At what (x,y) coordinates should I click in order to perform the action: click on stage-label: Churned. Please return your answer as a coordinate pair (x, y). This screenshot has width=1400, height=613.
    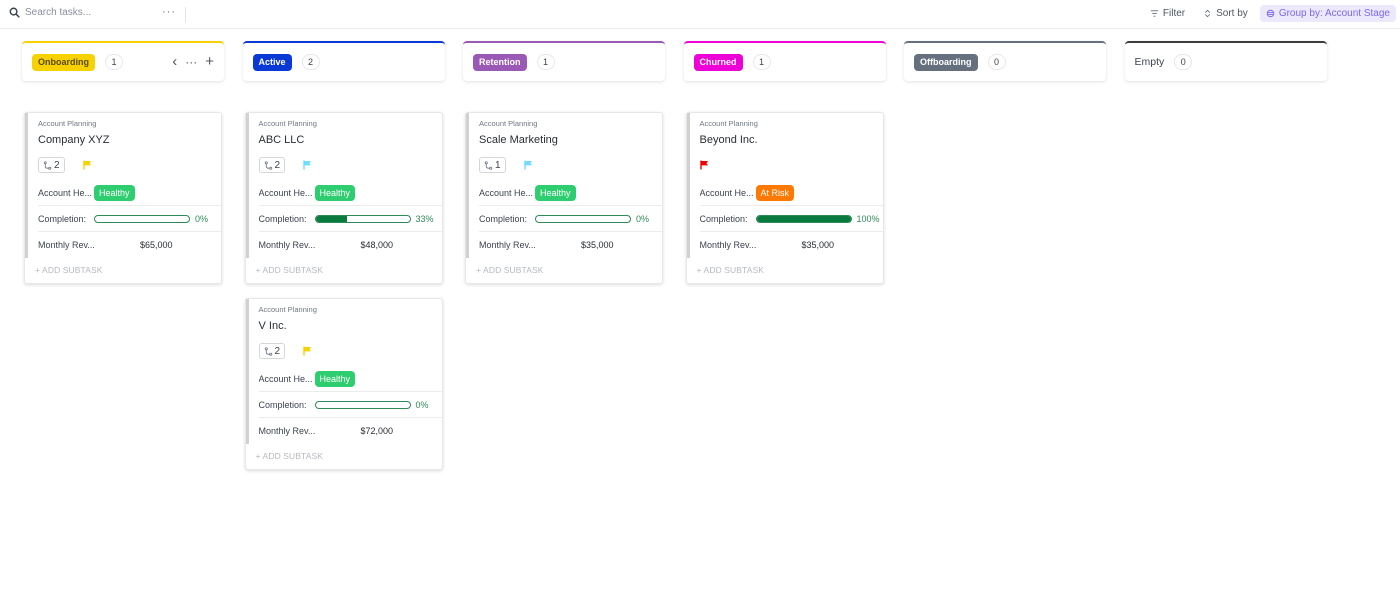
    Looking at the image, I should click on (718, 62).